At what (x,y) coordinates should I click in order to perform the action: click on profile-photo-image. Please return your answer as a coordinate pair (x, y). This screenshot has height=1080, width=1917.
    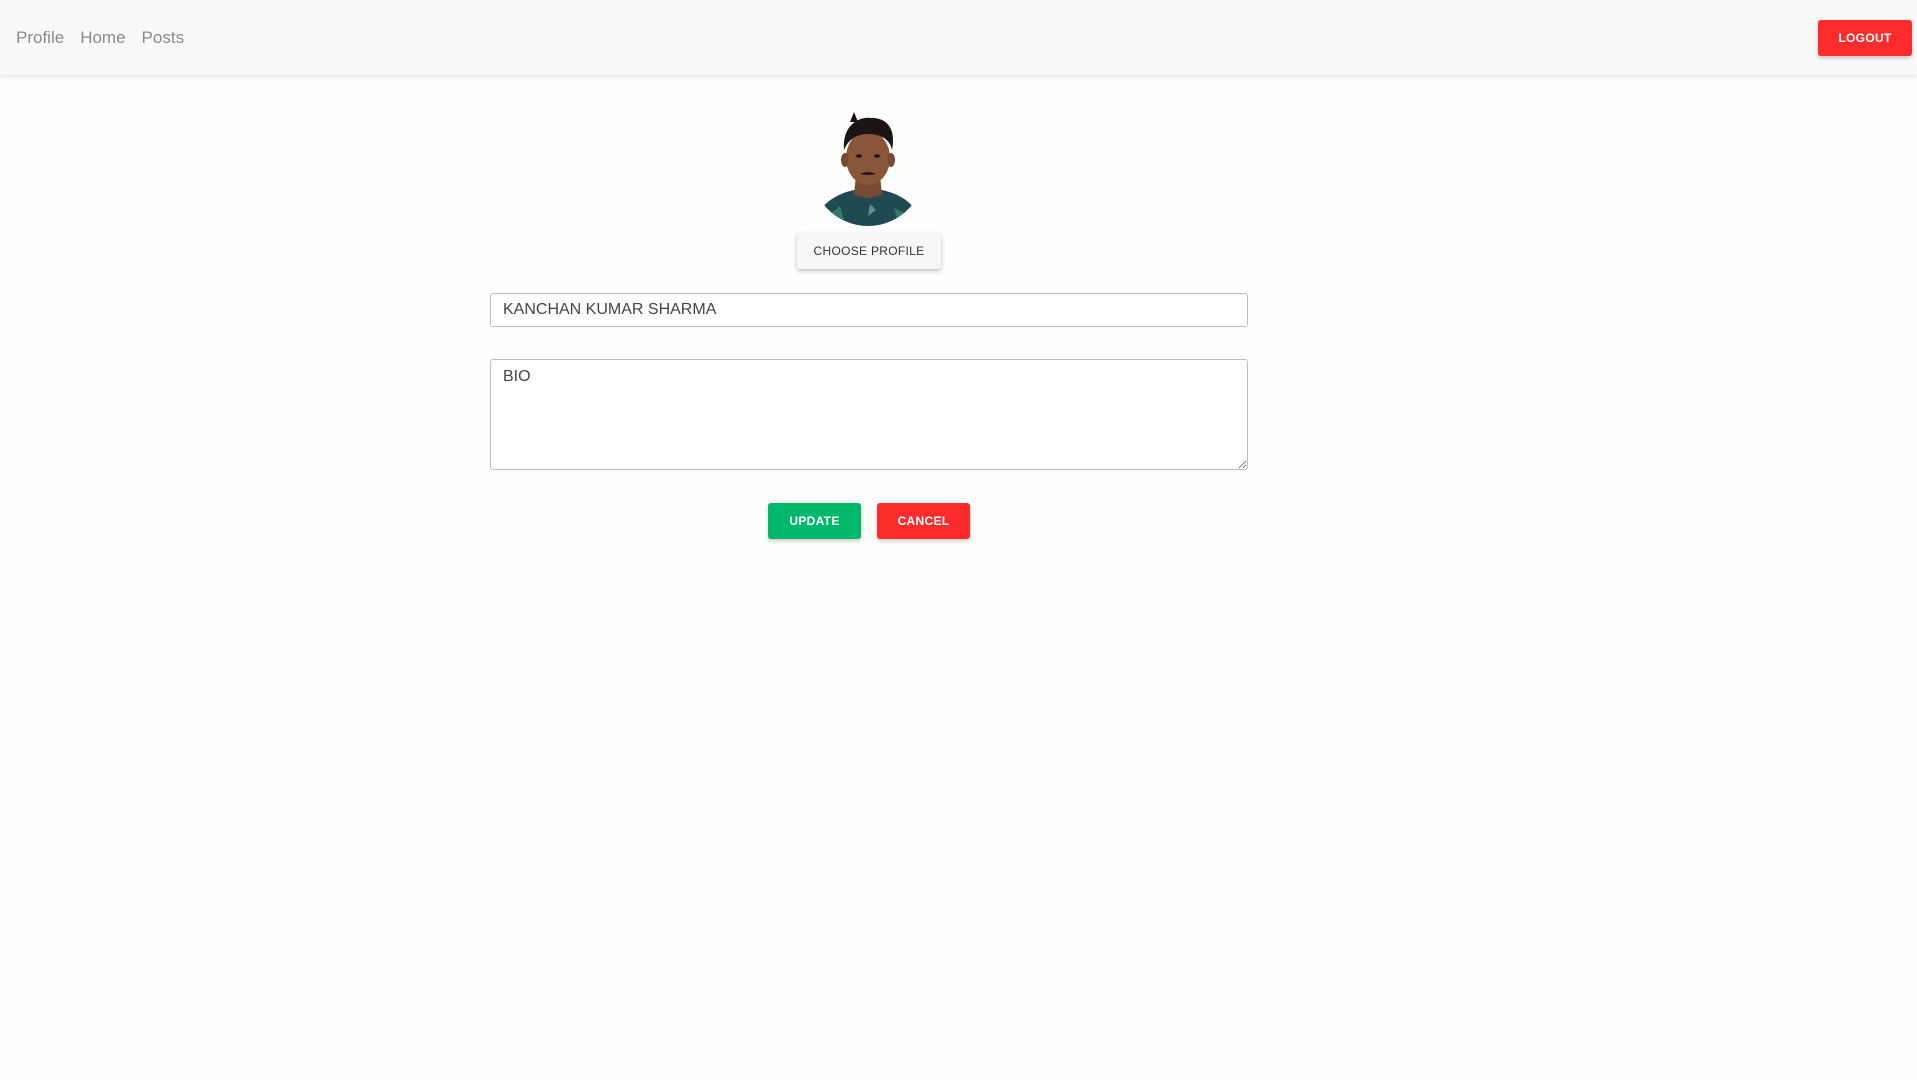
    Looking at the image, I should click on (868, 169).